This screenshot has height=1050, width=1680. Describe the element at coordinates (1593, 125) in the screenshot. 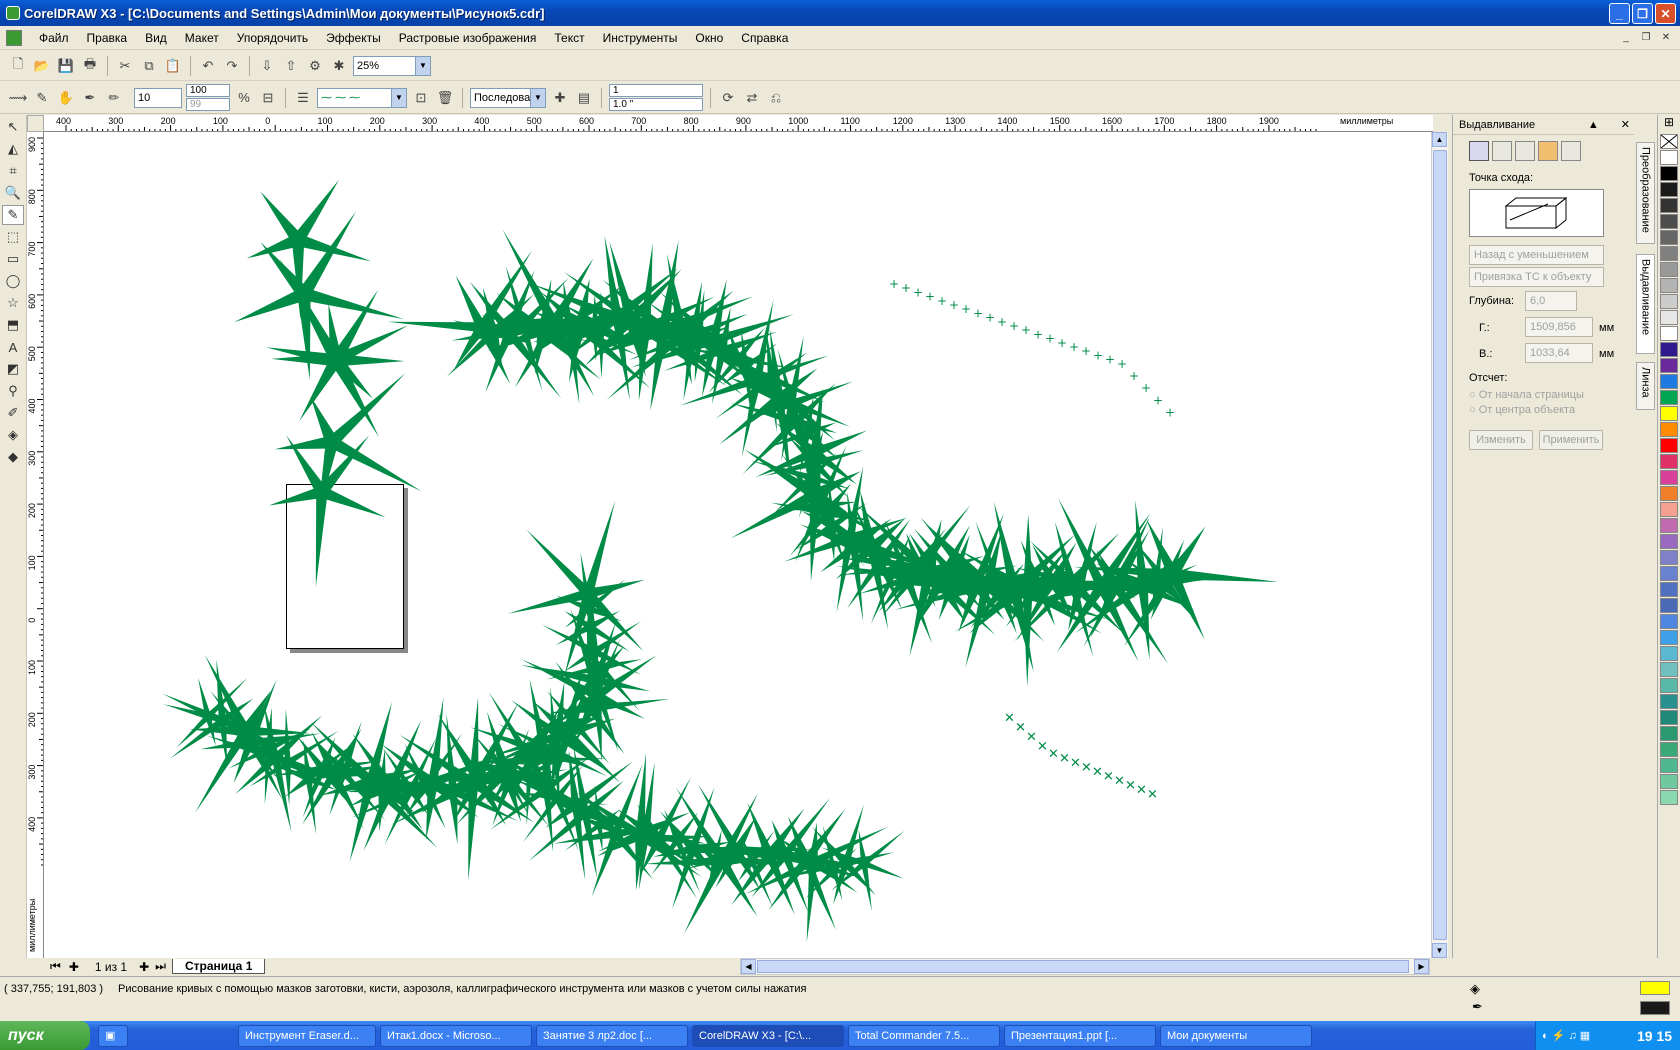

I see `collapse-icon: ▲` at that location.